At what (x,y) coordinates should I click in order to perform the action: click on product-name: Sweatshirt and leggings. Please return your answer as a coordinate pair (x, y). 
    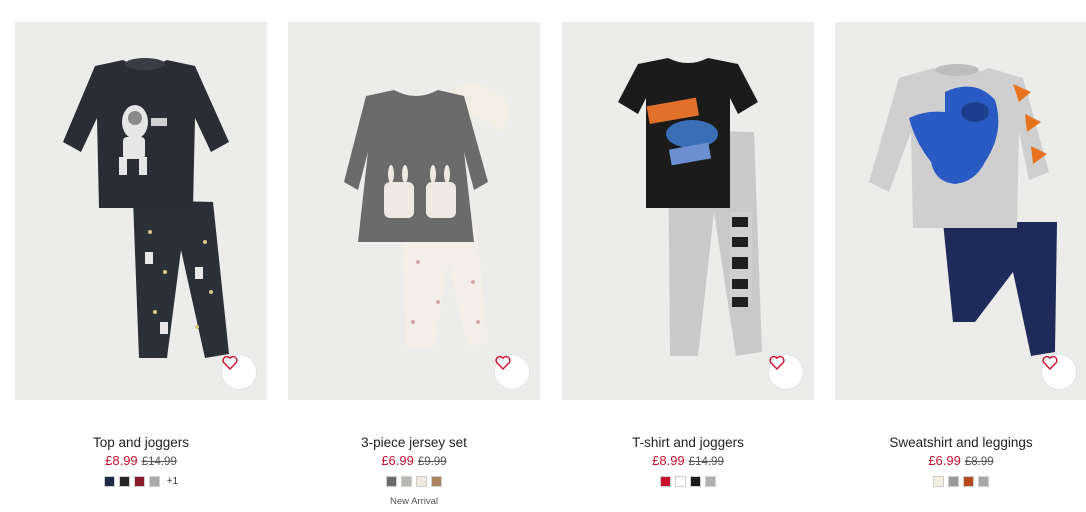
    Looking at the image, I should click on (960, 442).